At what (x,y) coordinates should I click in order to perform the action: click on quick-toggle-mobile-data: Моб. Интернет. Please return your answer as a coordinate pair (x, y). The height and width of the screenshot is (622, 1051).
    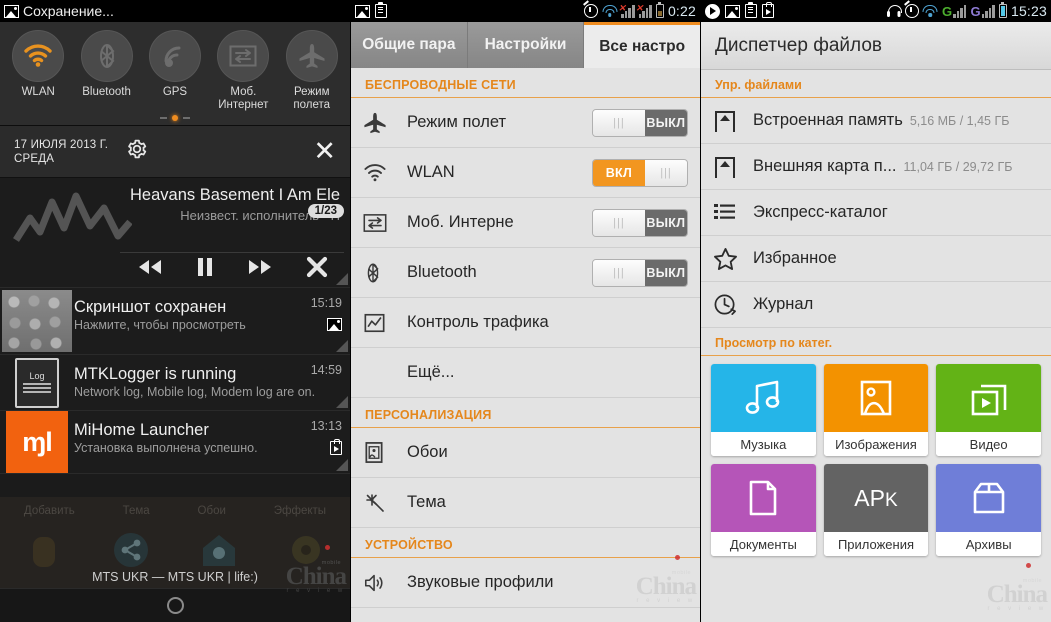
    Looking at the image, I should click on (243, 71).